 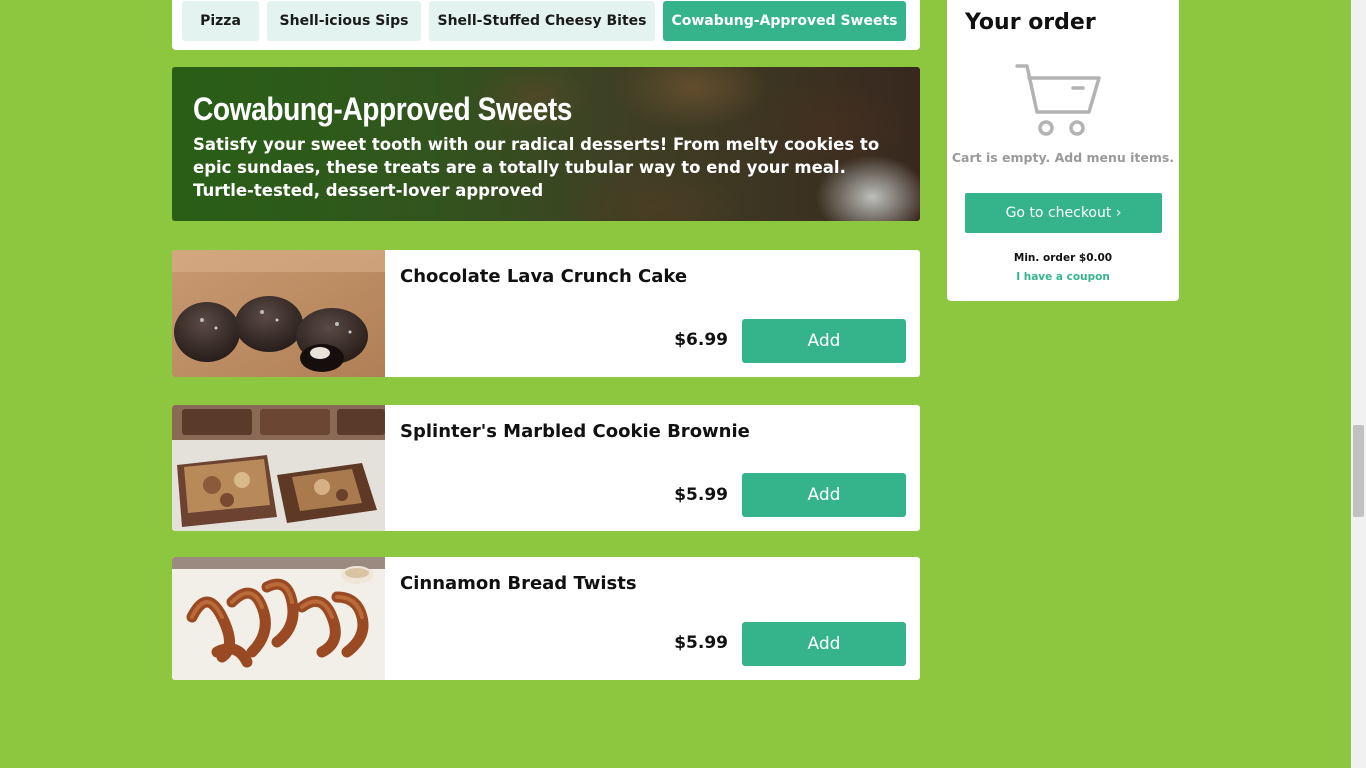 What do you see at coordinates (344, 21) in the screenshot?
I see `tab-shell-icious-sips: Shell-icious Sips` at bounding box center [344, 21].